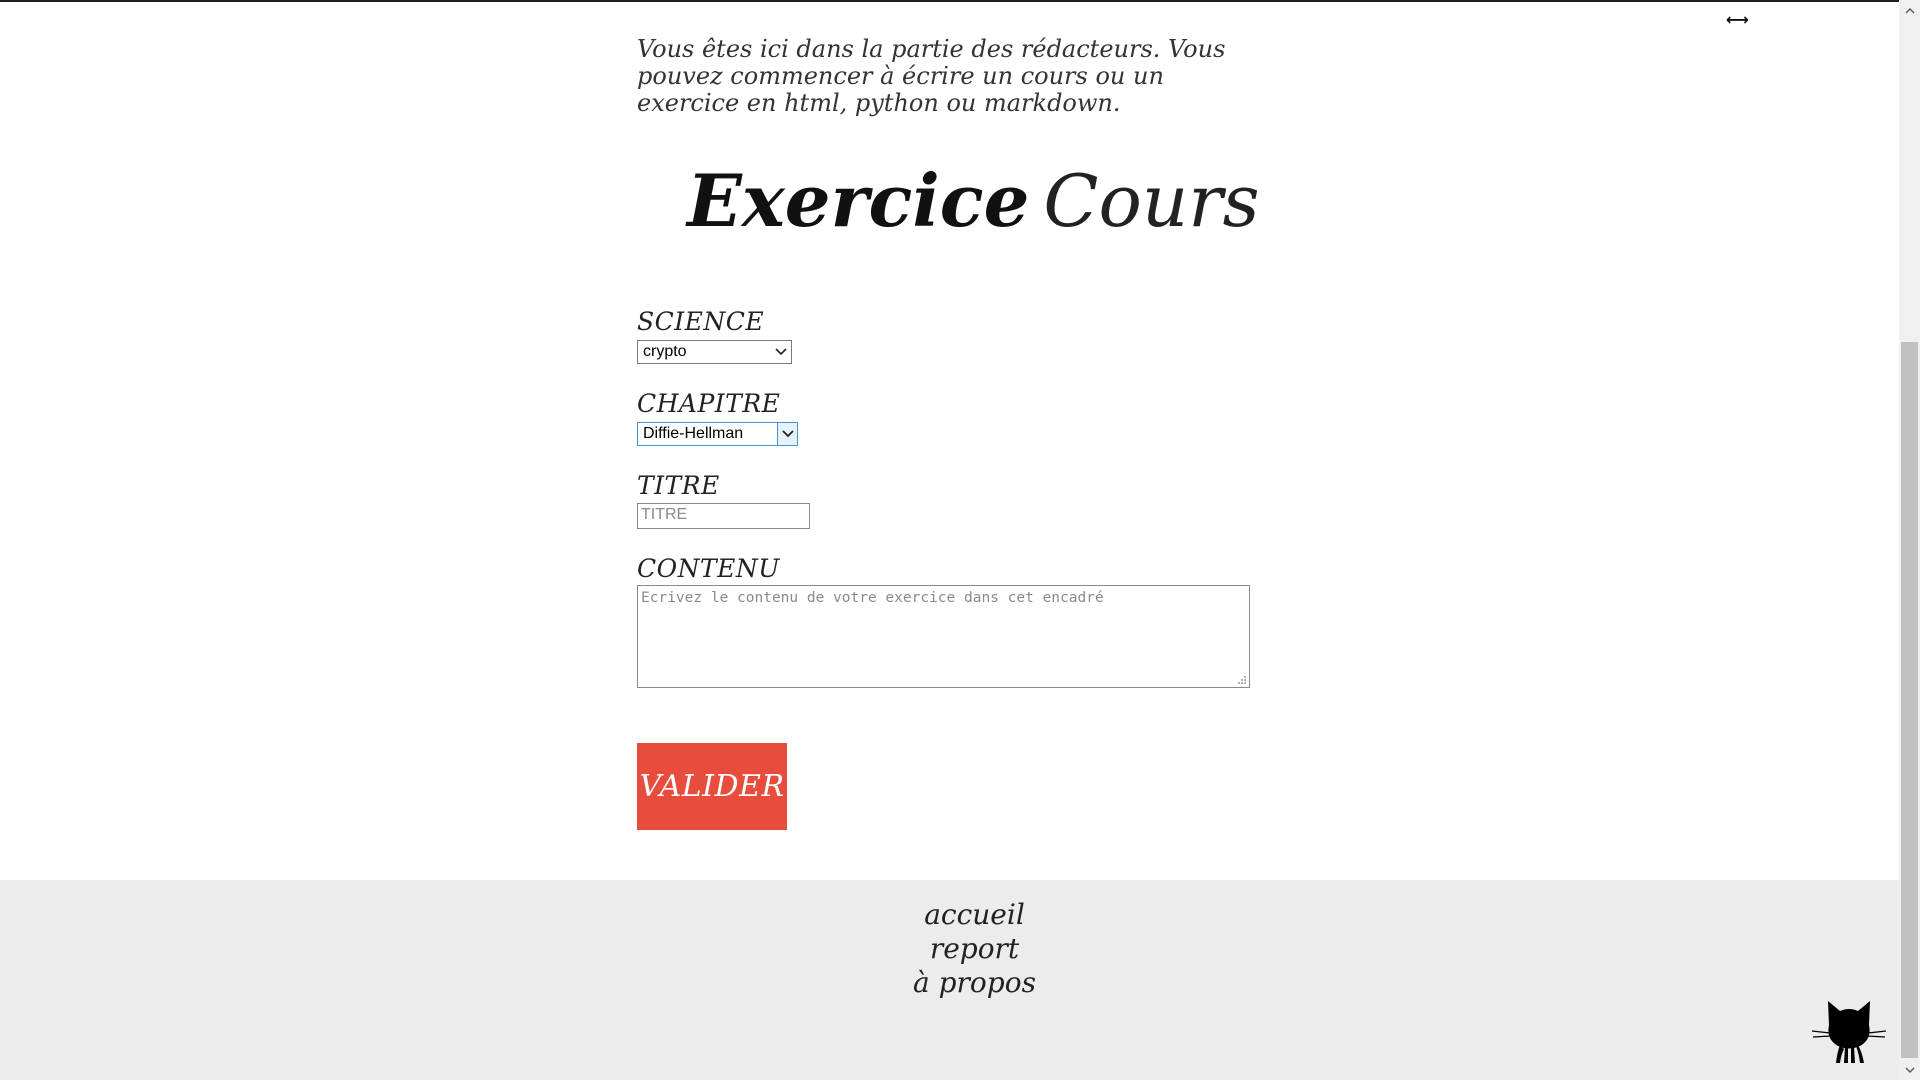 The image size is (1920, 1080). What do you see at coordinates (960, 983) in the screenshot?
I see `footer-link-a-propos: à propos` at bounding box center [960, 983].